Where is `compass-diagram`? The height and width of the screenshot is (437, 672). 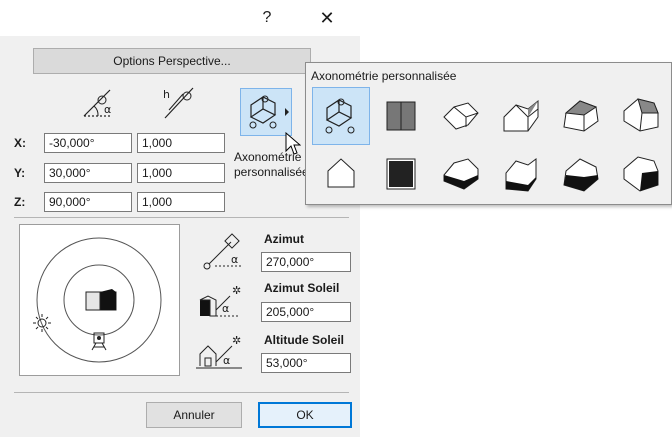
compass-diagram is located at coordinates (97, 300).